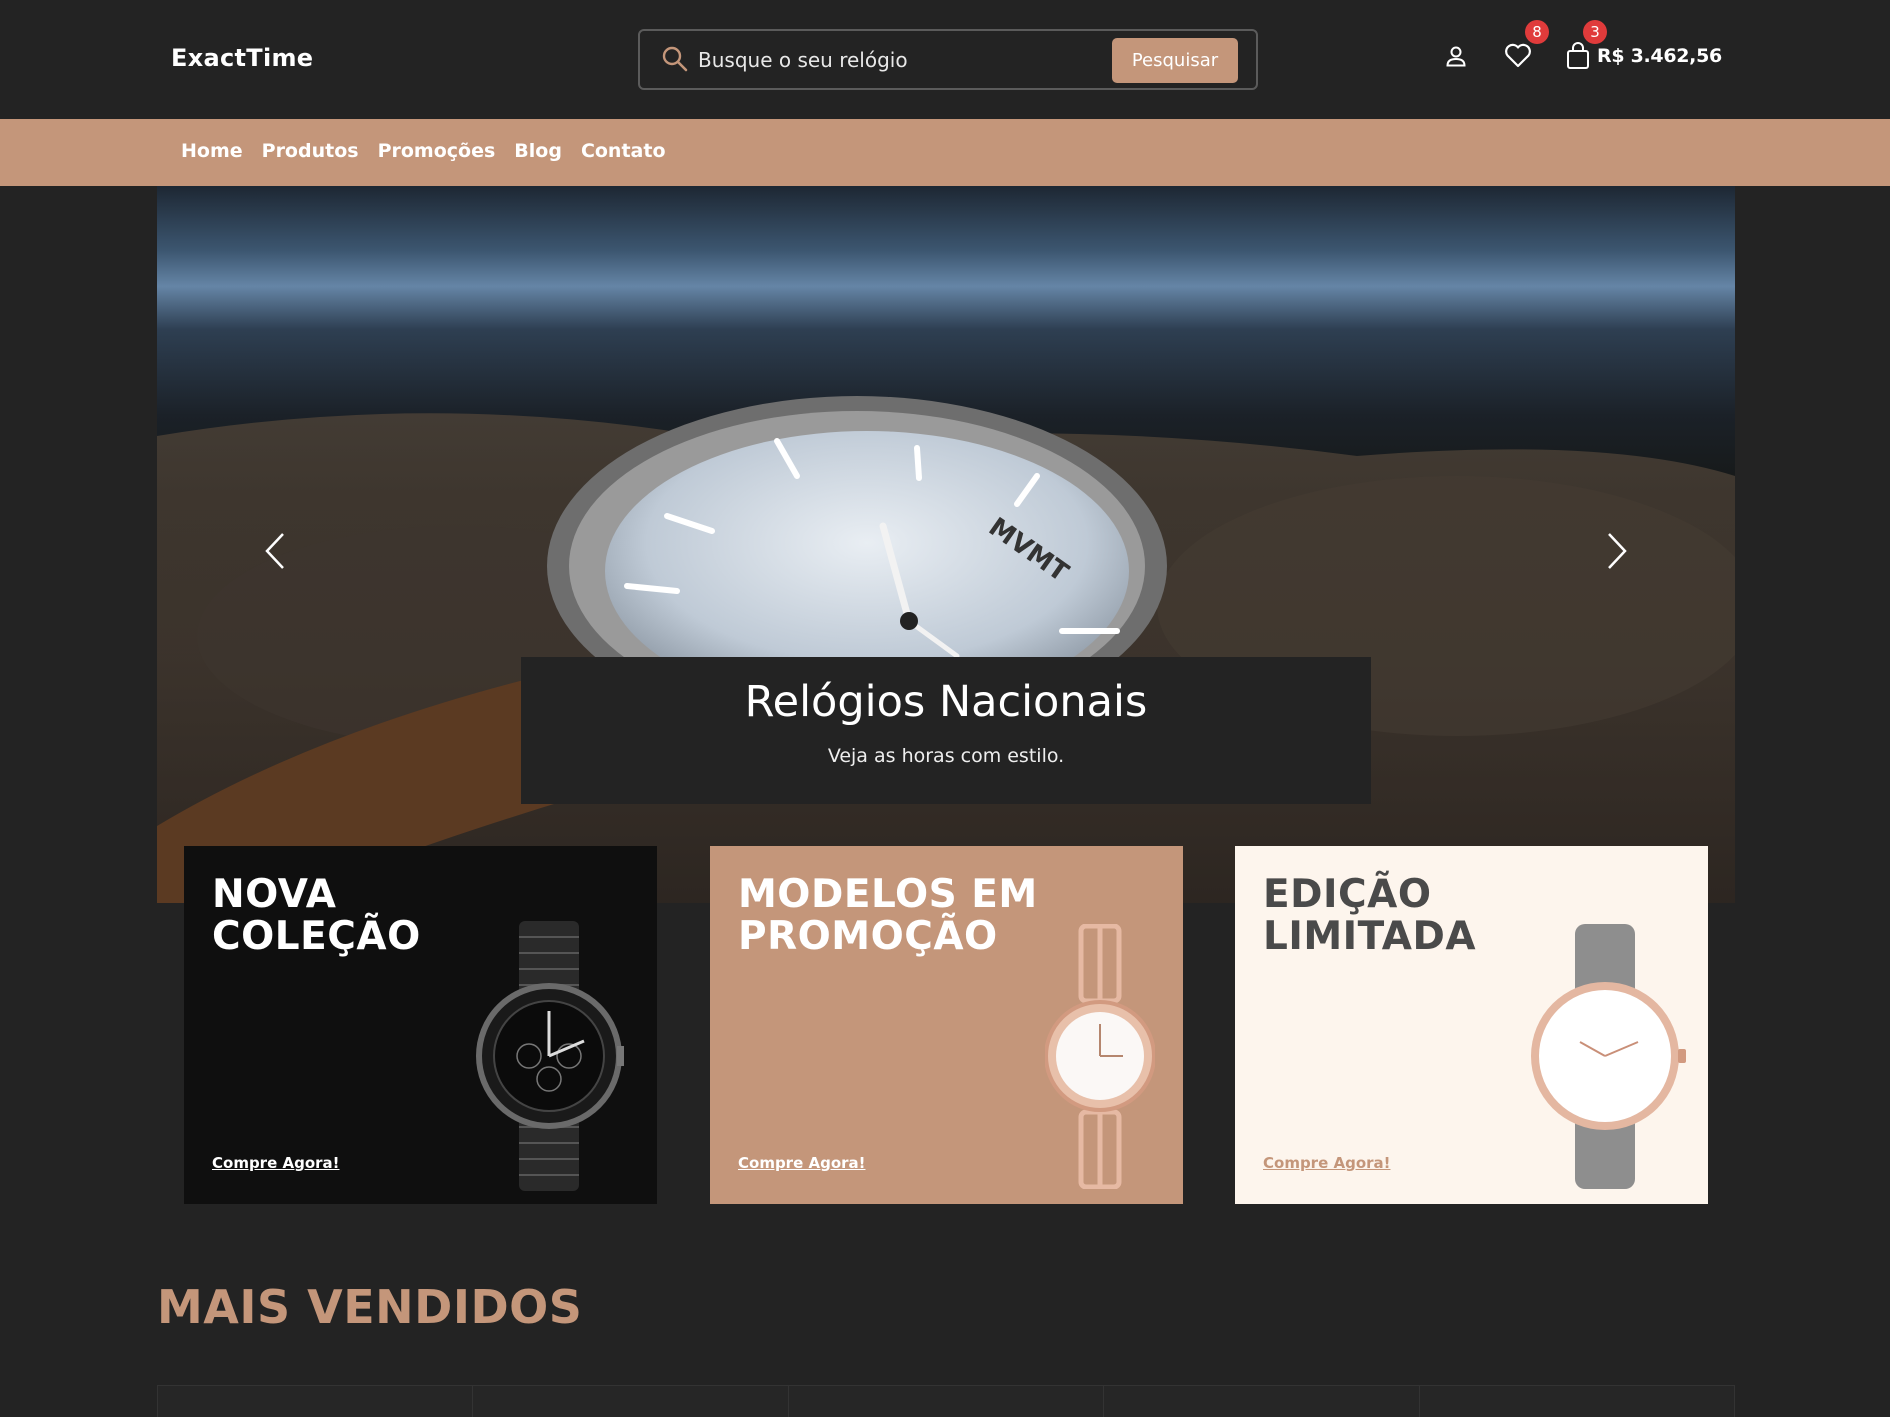  What do you see at coordinates (420, 1025) in the screenshot?
I see `promo-card-nova-colecao: Nova Coleção Compre Agora!` at bounding box center [420, 1025].